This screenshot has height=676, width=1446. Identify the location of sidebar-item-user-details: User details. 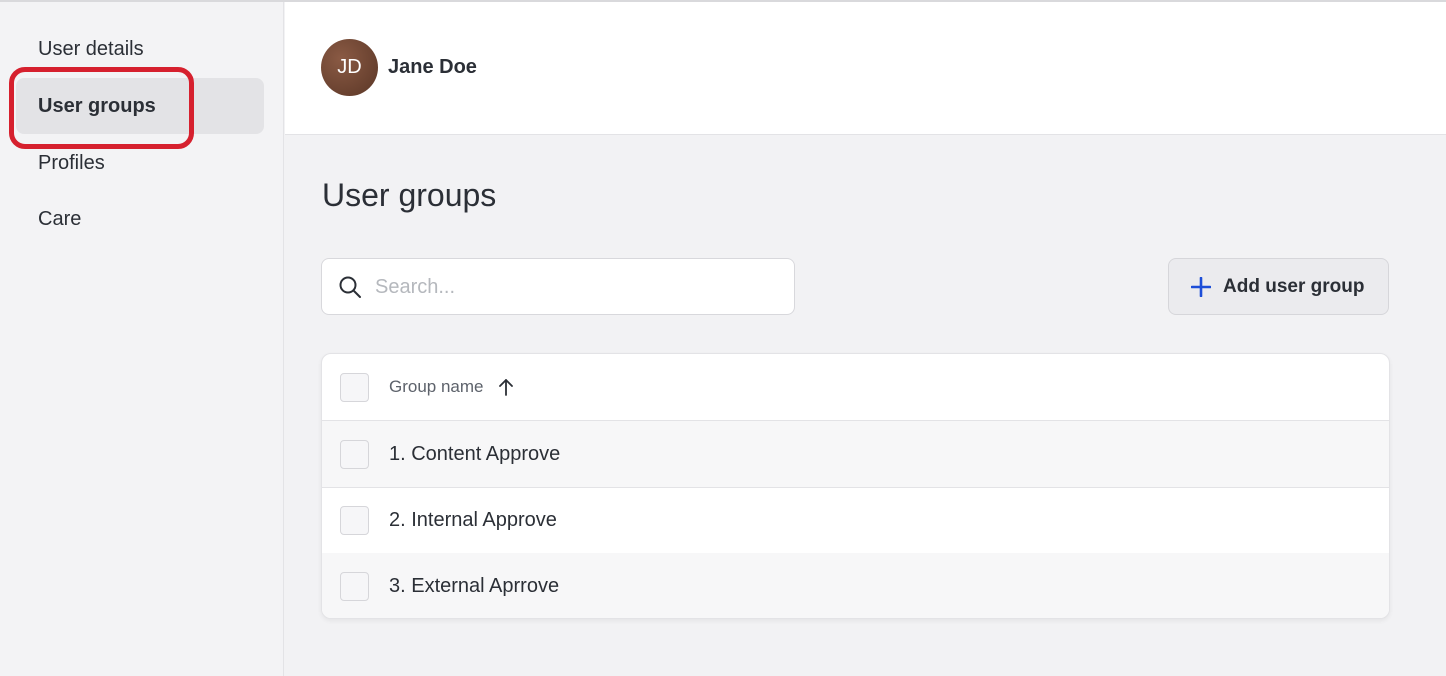
(140, 49).